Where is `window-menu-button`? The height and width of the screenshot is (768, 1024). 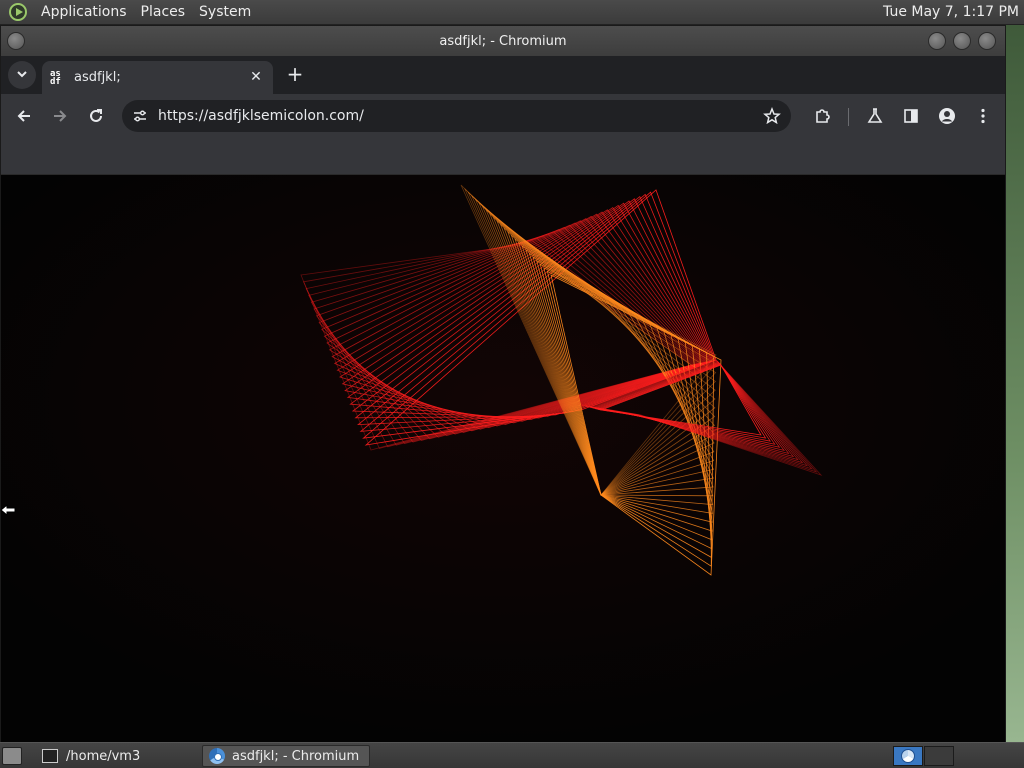 window-menu-button is located at coordinates (16, 41).